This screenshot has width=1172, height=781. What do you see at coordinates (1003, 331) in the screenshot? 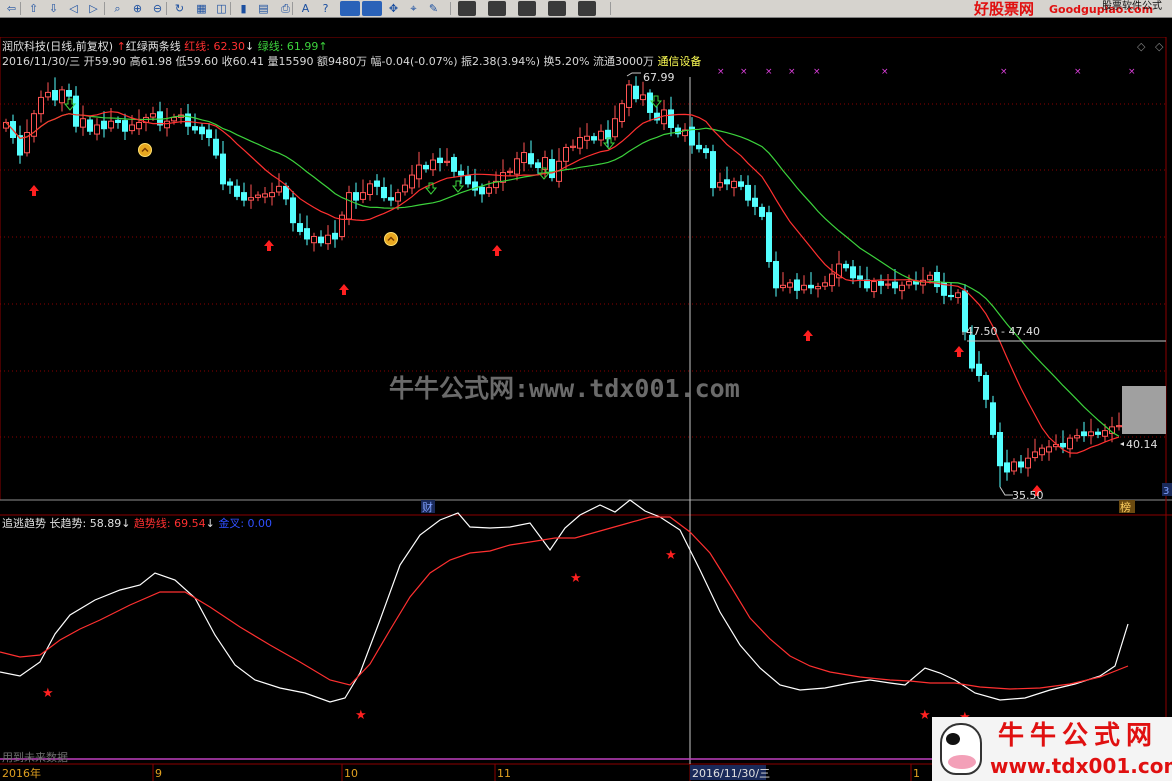
I see `range-price-label: 47.50 - 47.40` at bounding box center [1003, 331].